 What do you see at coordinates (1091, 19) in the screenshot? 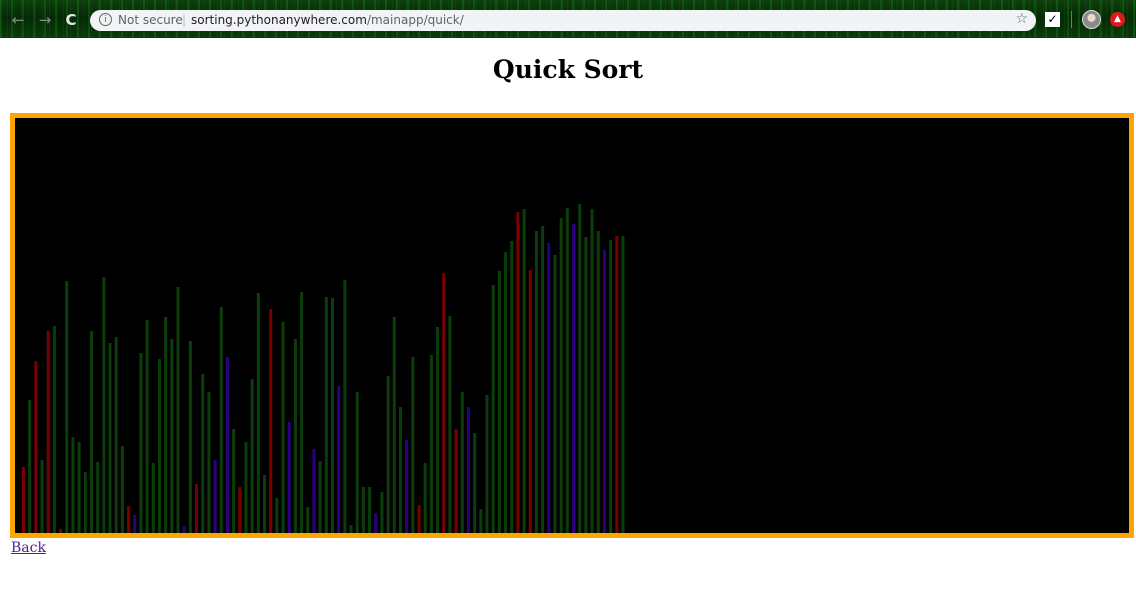
I see `profile-avatar` at bounding box center [1091, 19].